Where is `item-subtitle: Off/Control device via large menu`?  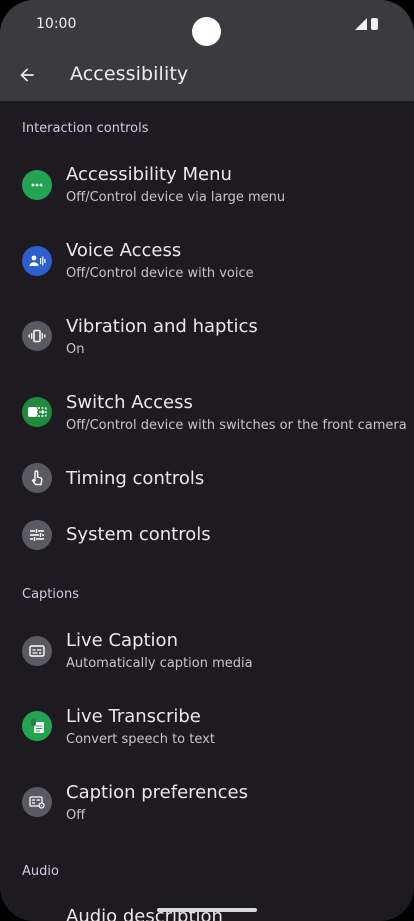
item-subtitle: Off/Control device via large menu is located at coordinates (176, 197).